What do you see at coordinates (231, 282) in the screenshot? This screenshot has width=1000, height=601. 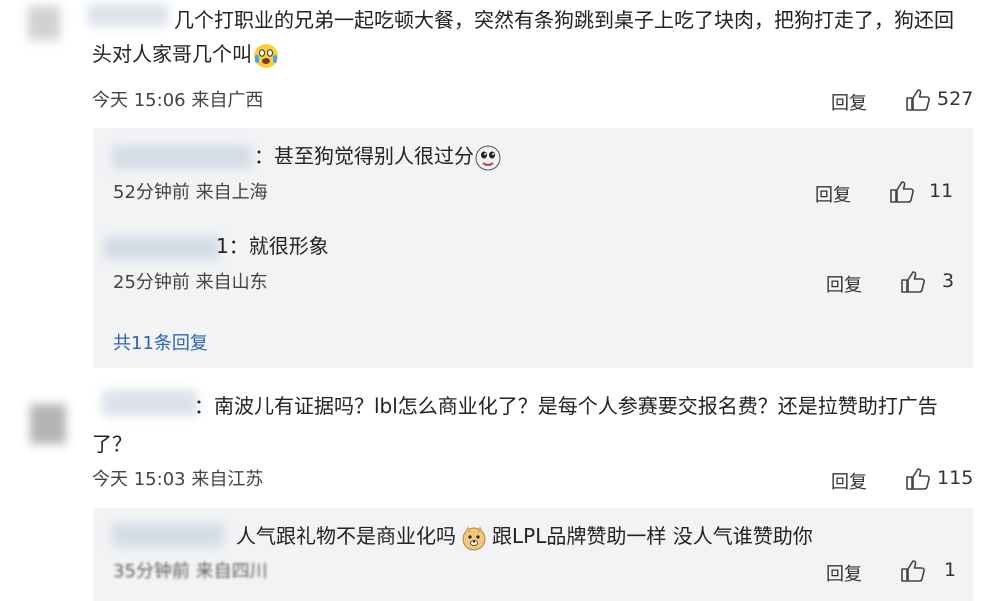 I see `location: 来自山东` at bounding box center [231, 282].